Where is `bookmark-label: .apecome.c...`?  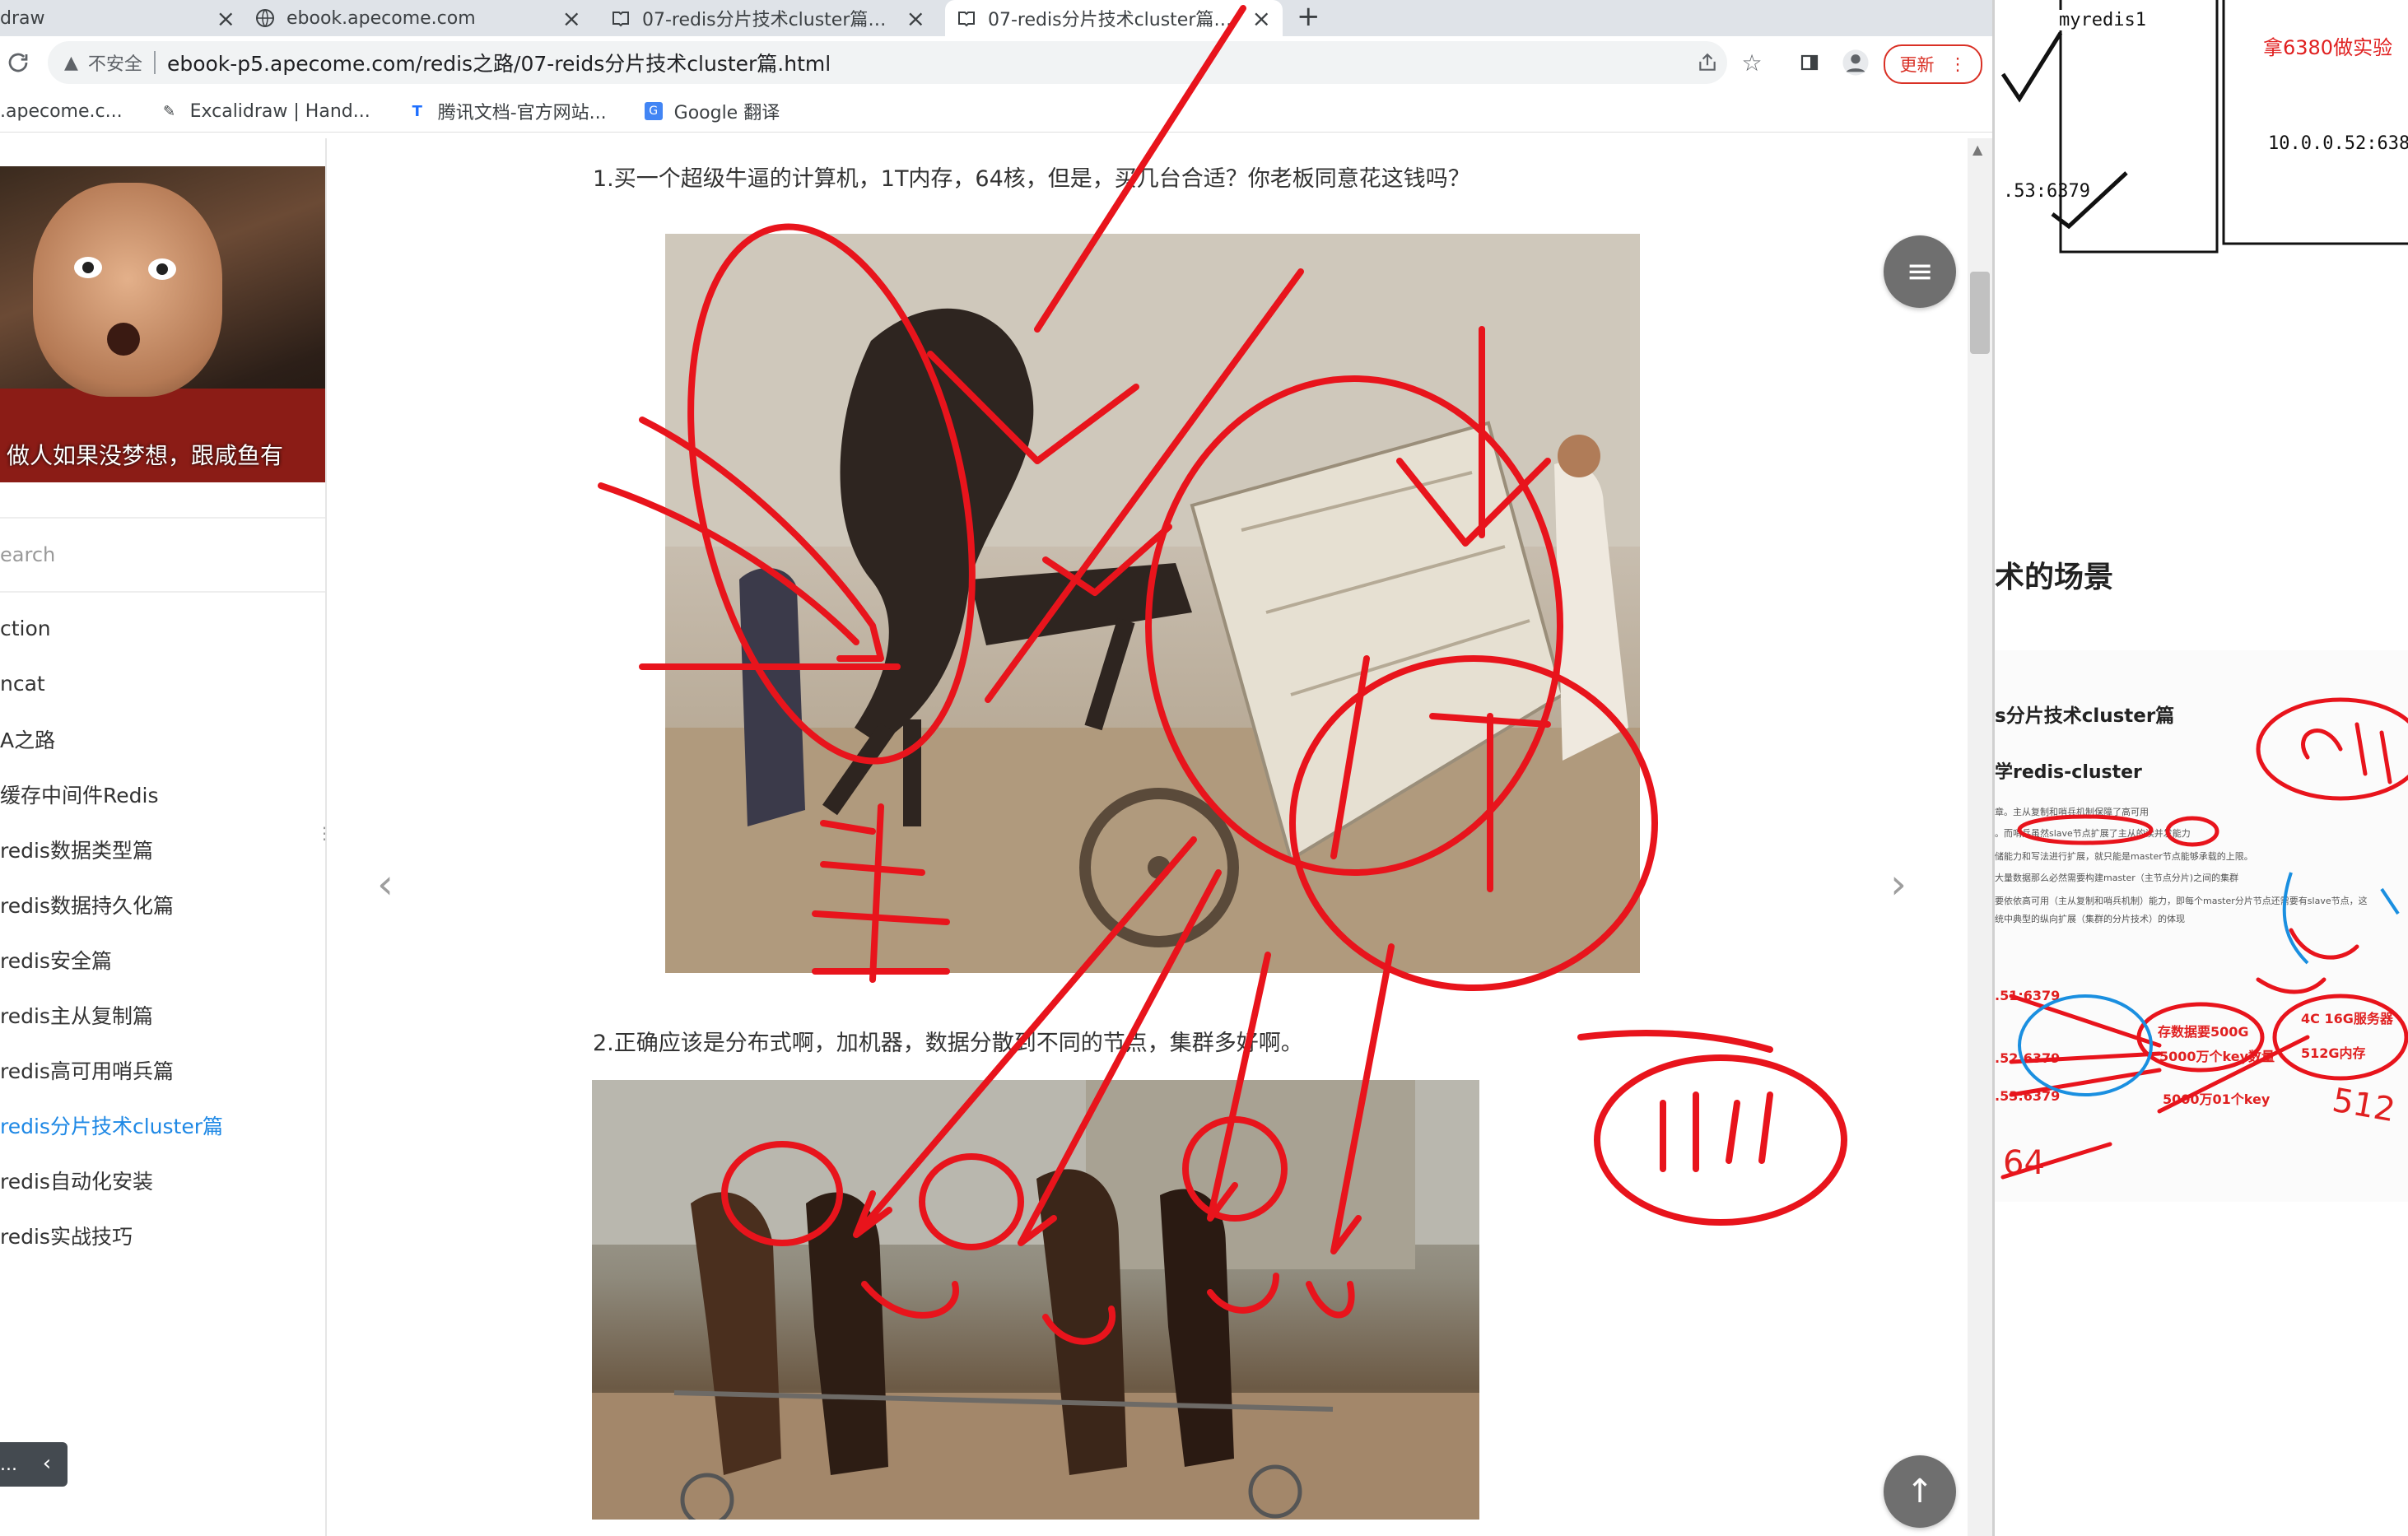
bookmark-label: .apecome.c... is located at coordinates (61, 111).